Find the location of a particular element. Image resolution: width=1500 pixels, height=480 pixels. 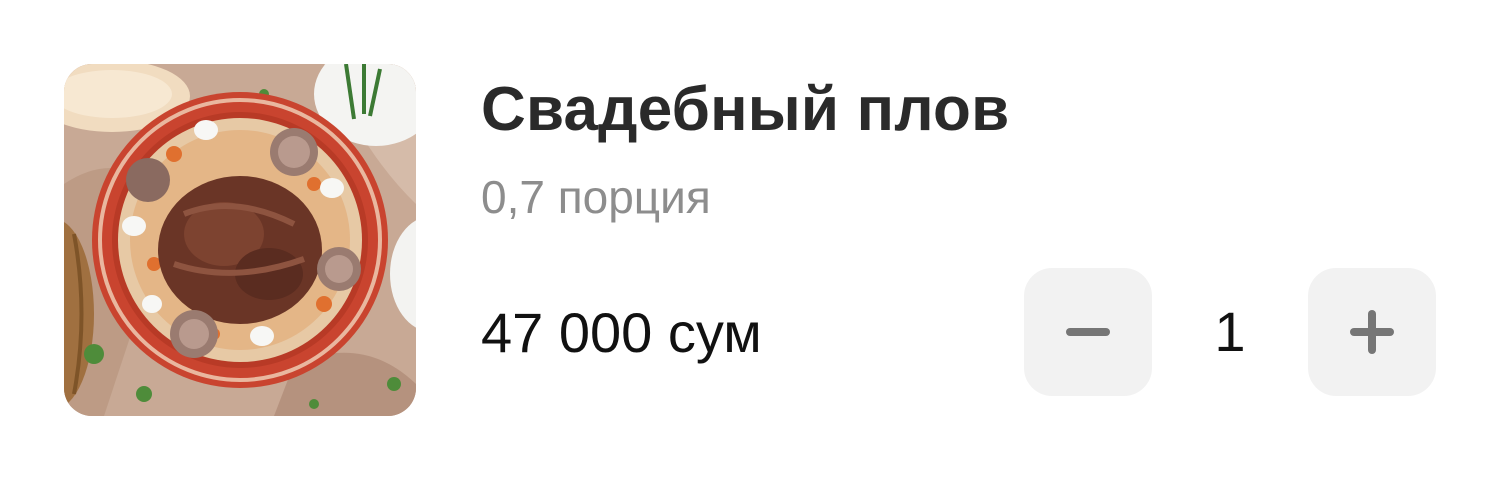

product-title: Свадебный плов is located at coordinates (745, 109).